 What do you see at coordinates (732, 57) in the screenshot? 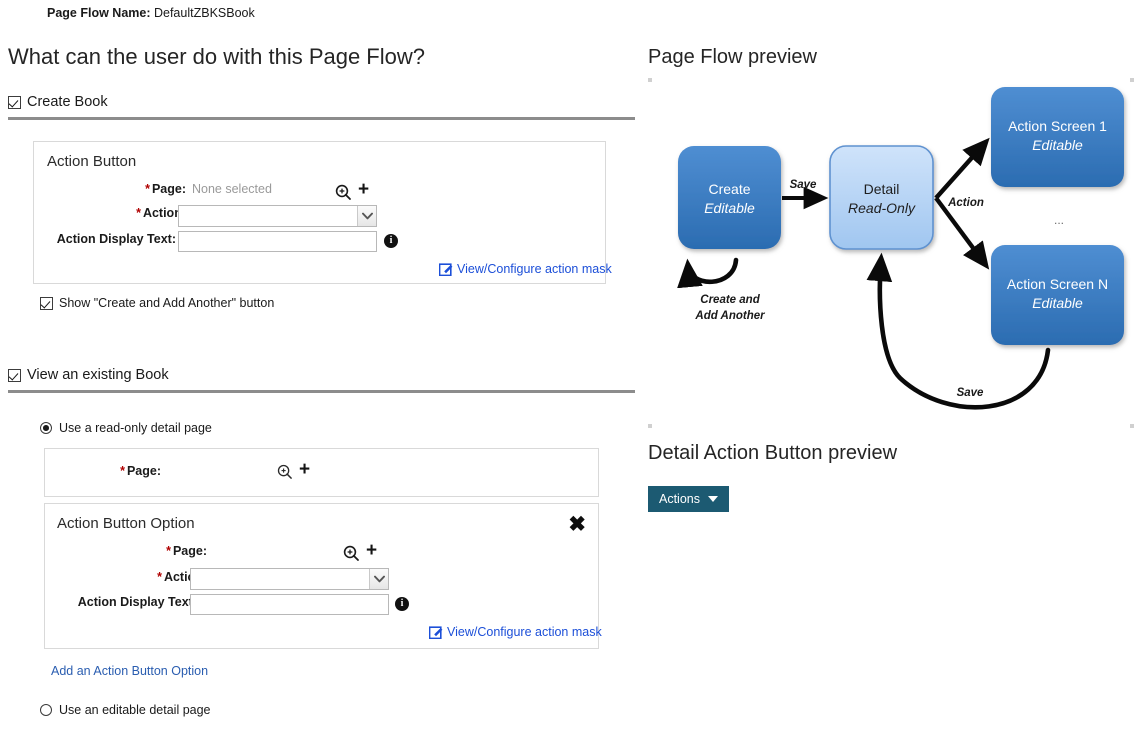
I see `page-flow-preview-title: Page Flow preview` at bounding box center [732, 57].